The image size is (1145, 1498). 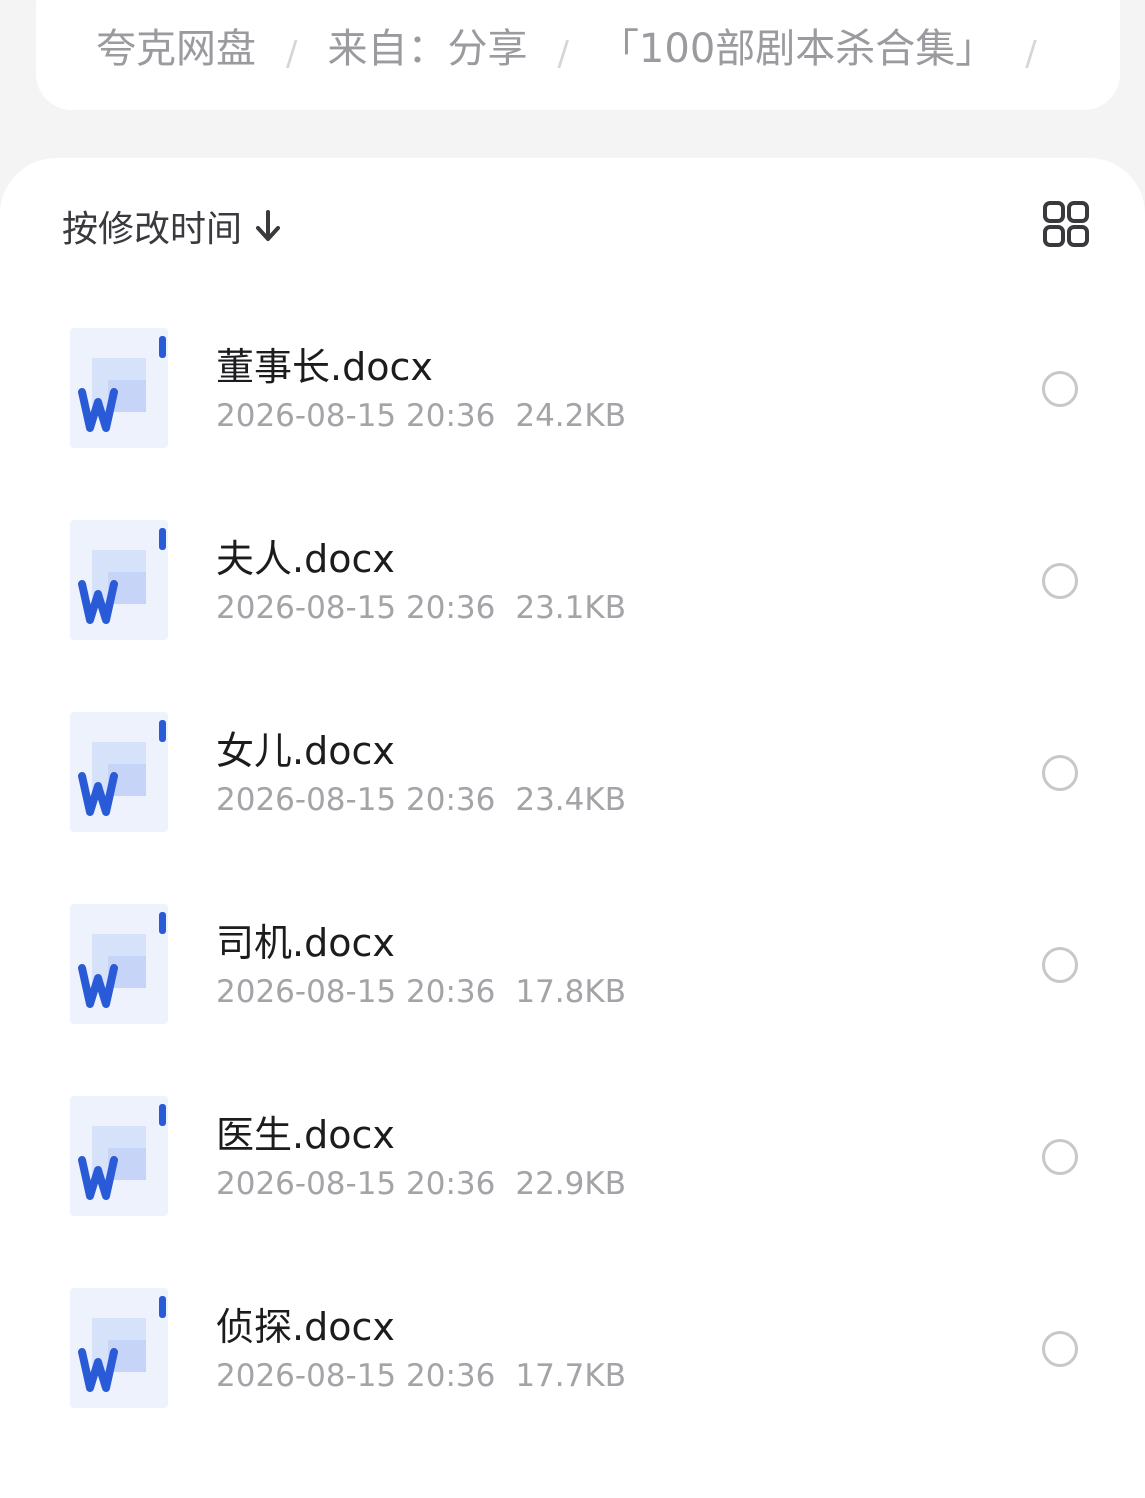 What do you see at coordinates (305, 751) in the screenshot?
I see `file-name: 女儿.docx` at bounding box center [305, 751].